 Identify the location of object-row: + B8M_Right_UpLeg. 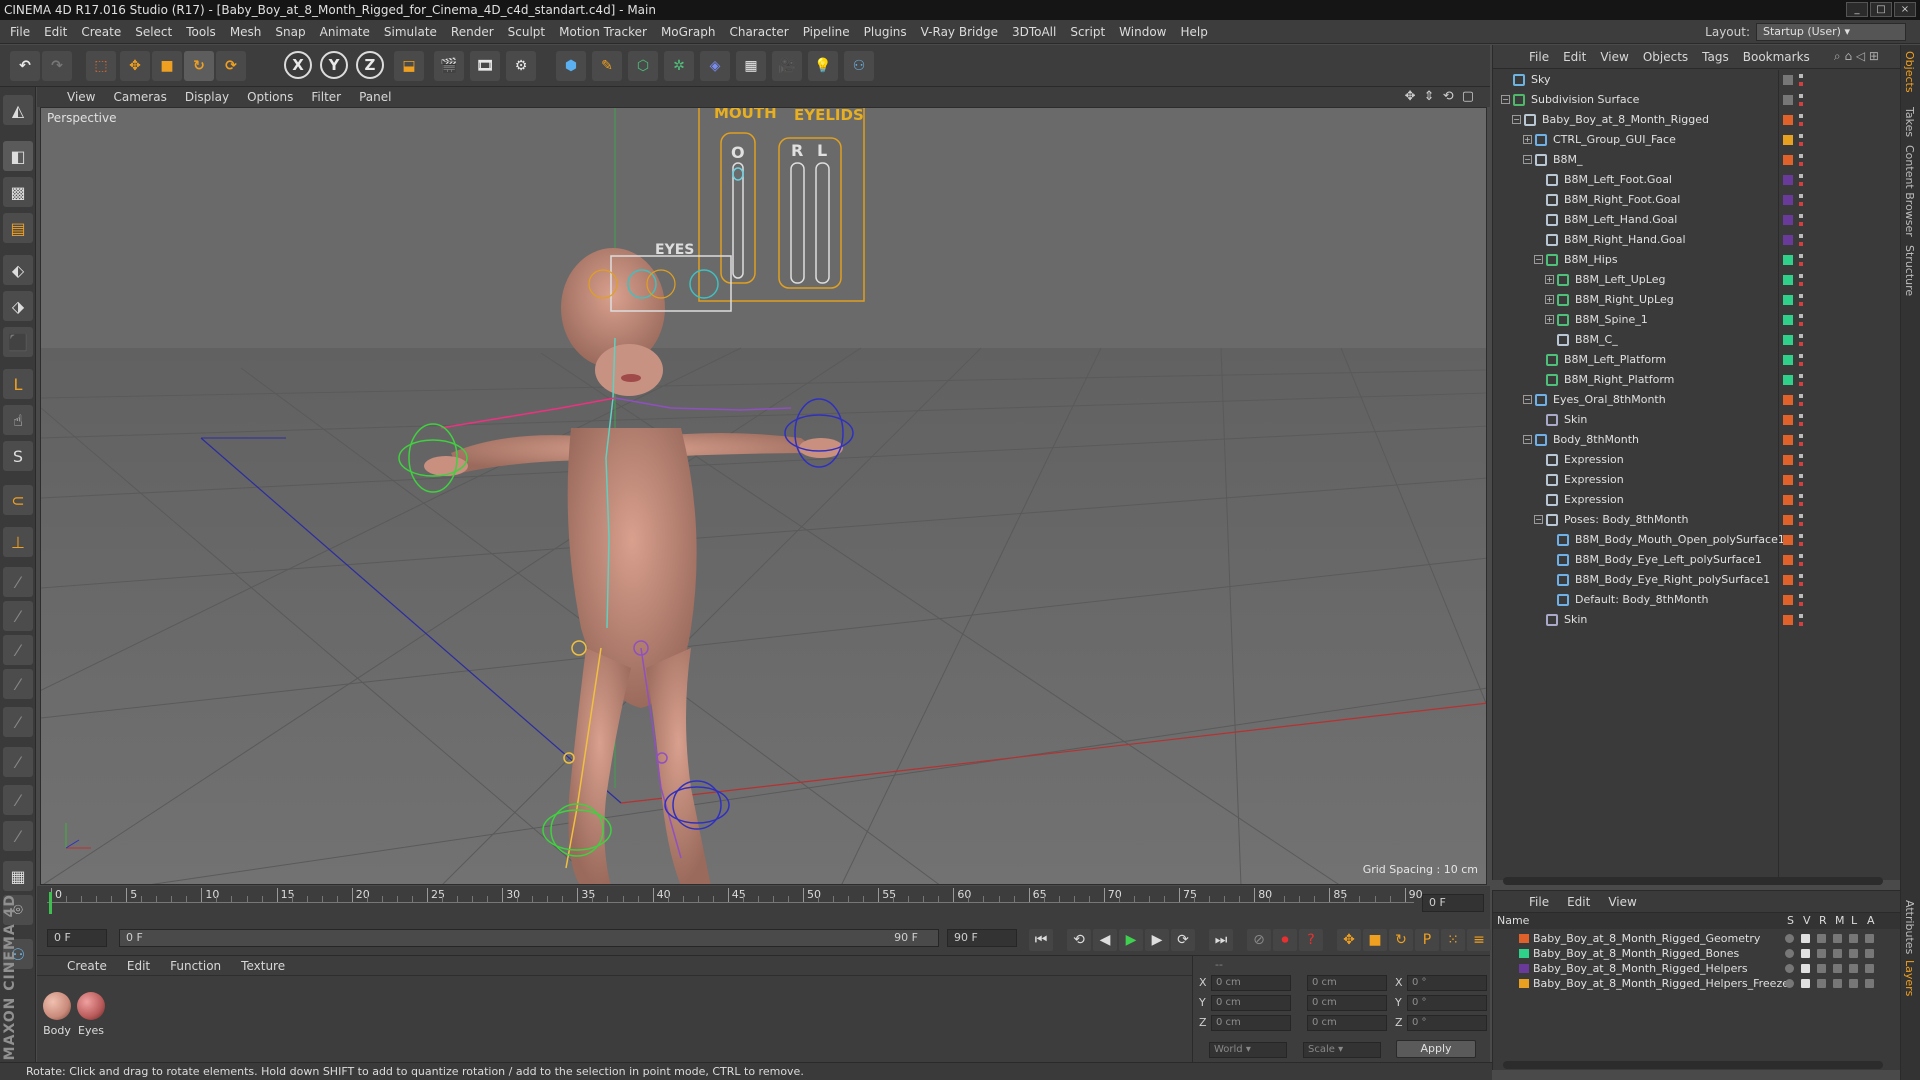
(1697, 300).